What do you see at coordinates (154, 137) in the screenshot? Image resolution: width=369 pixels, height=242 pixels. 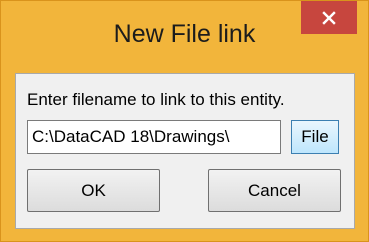 I see `filename-input` at bounding box center [154, 137].